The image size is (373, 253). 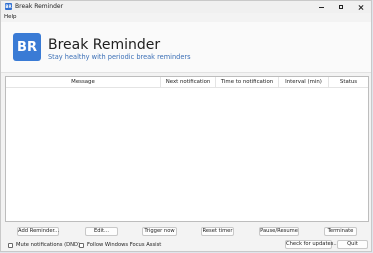 I want to click on quit-button: Quit, so click(x=352, y=244).